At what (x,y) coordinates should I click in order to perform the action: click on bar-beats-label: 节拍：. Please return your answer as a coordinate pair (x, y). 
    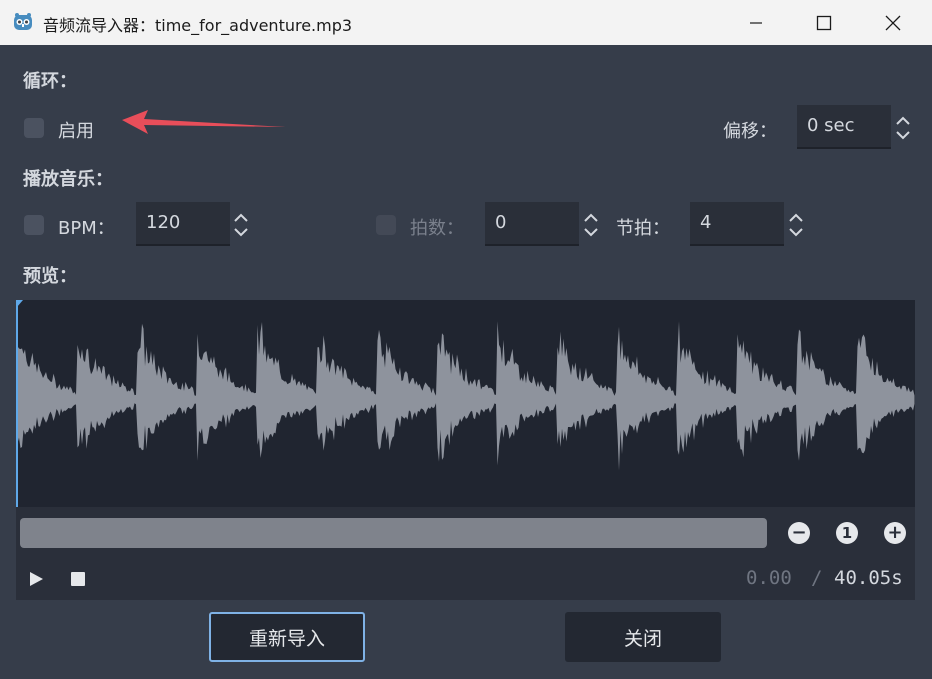
    Looking at the image, I should click on (643, 228).